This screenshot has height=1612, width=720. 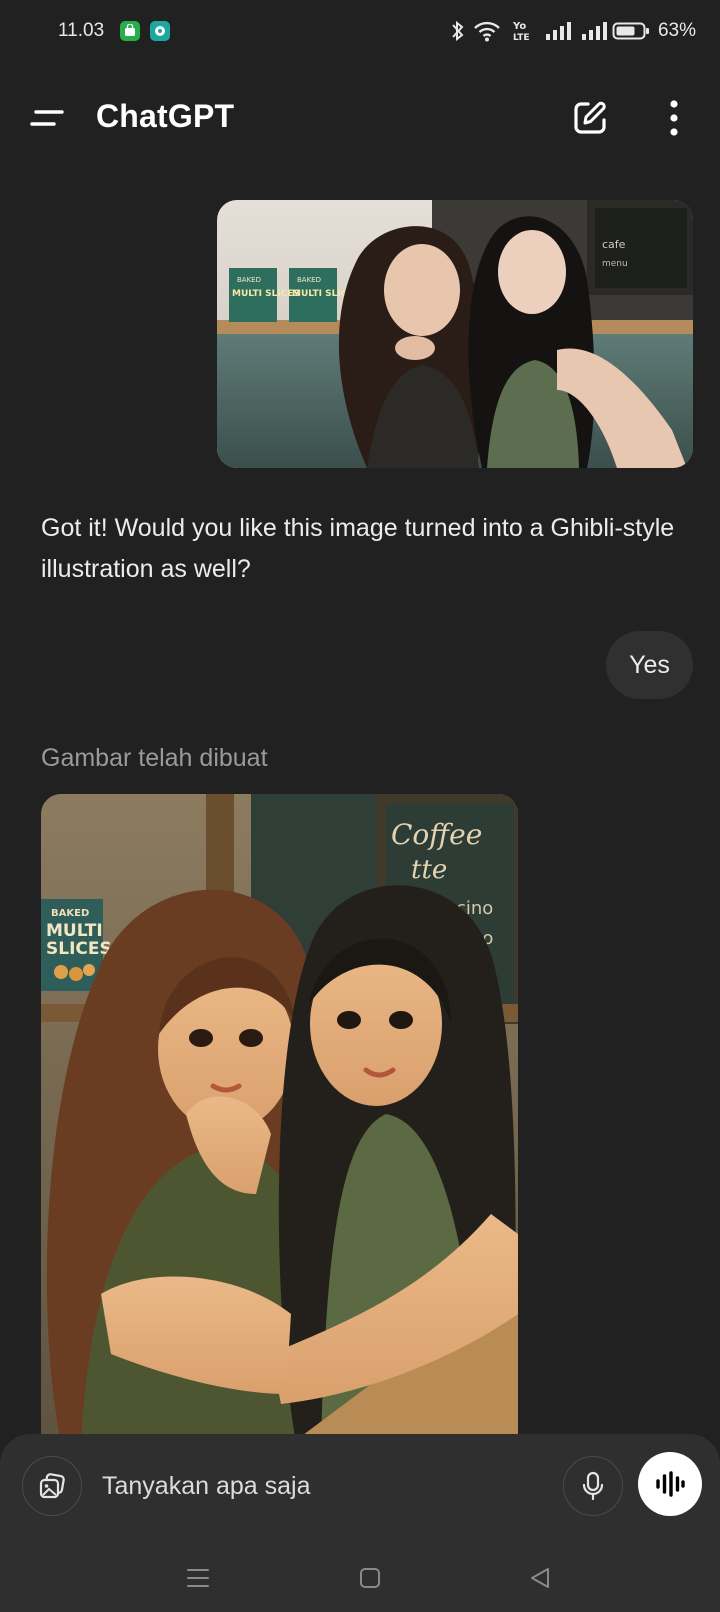 What do you see at coordinates (160, 31) in the screenshot?
I see `notification-chat-icon` at bounding box center [160, 31].